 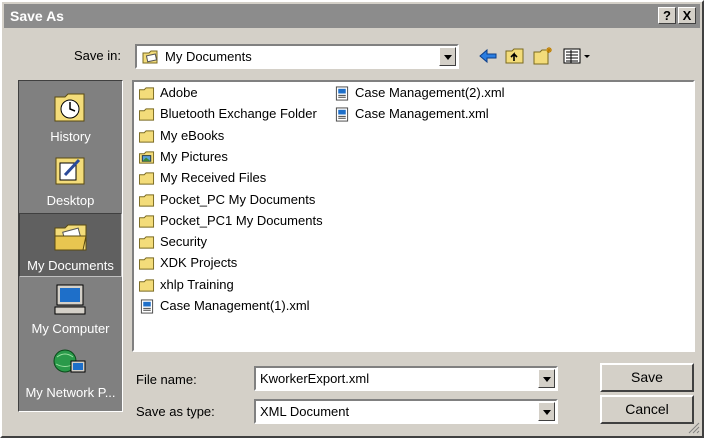 I want to click on up-folder-icon, so click(x=515, y=56).